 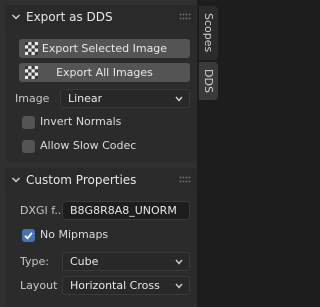 I want to click on no-mipmaps-checkbox, so click(x=28, y=235).